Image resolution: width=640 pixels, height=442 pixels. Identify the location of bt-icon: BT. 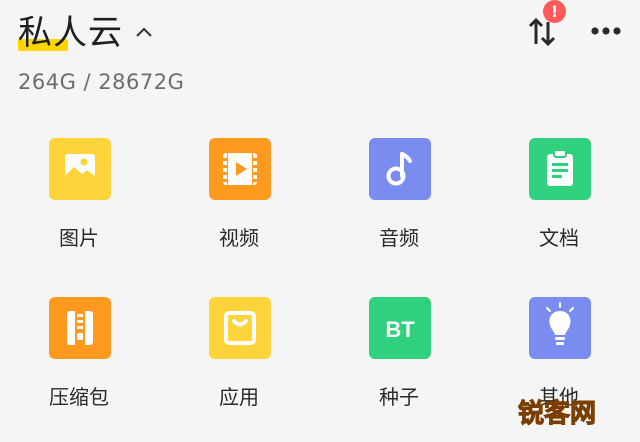
(400, 328).